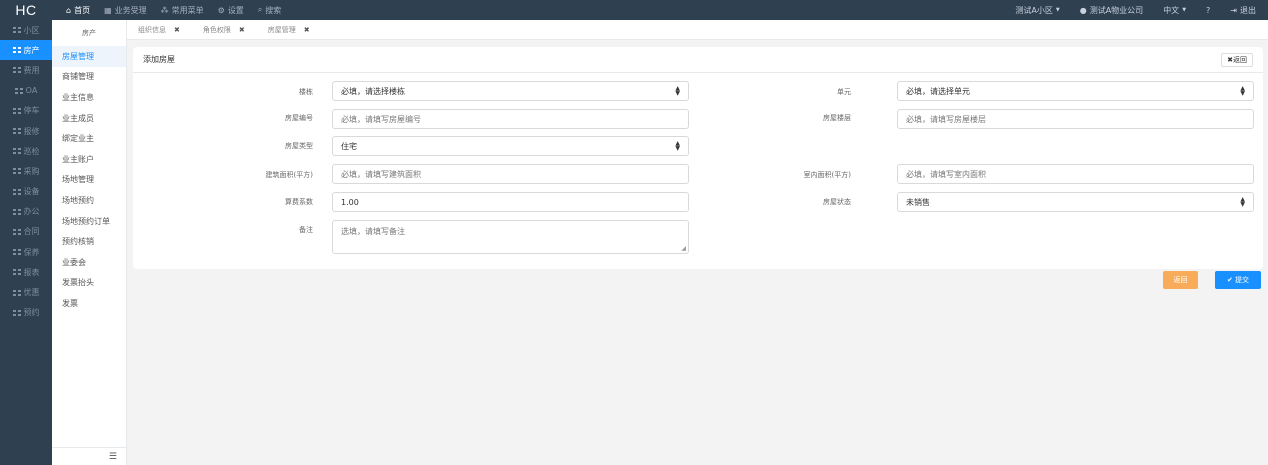 The height and width of the screenshot is (465, 1268). I want to click on tab-role-permissions: 角色权限 ✖, so click(224, 30).